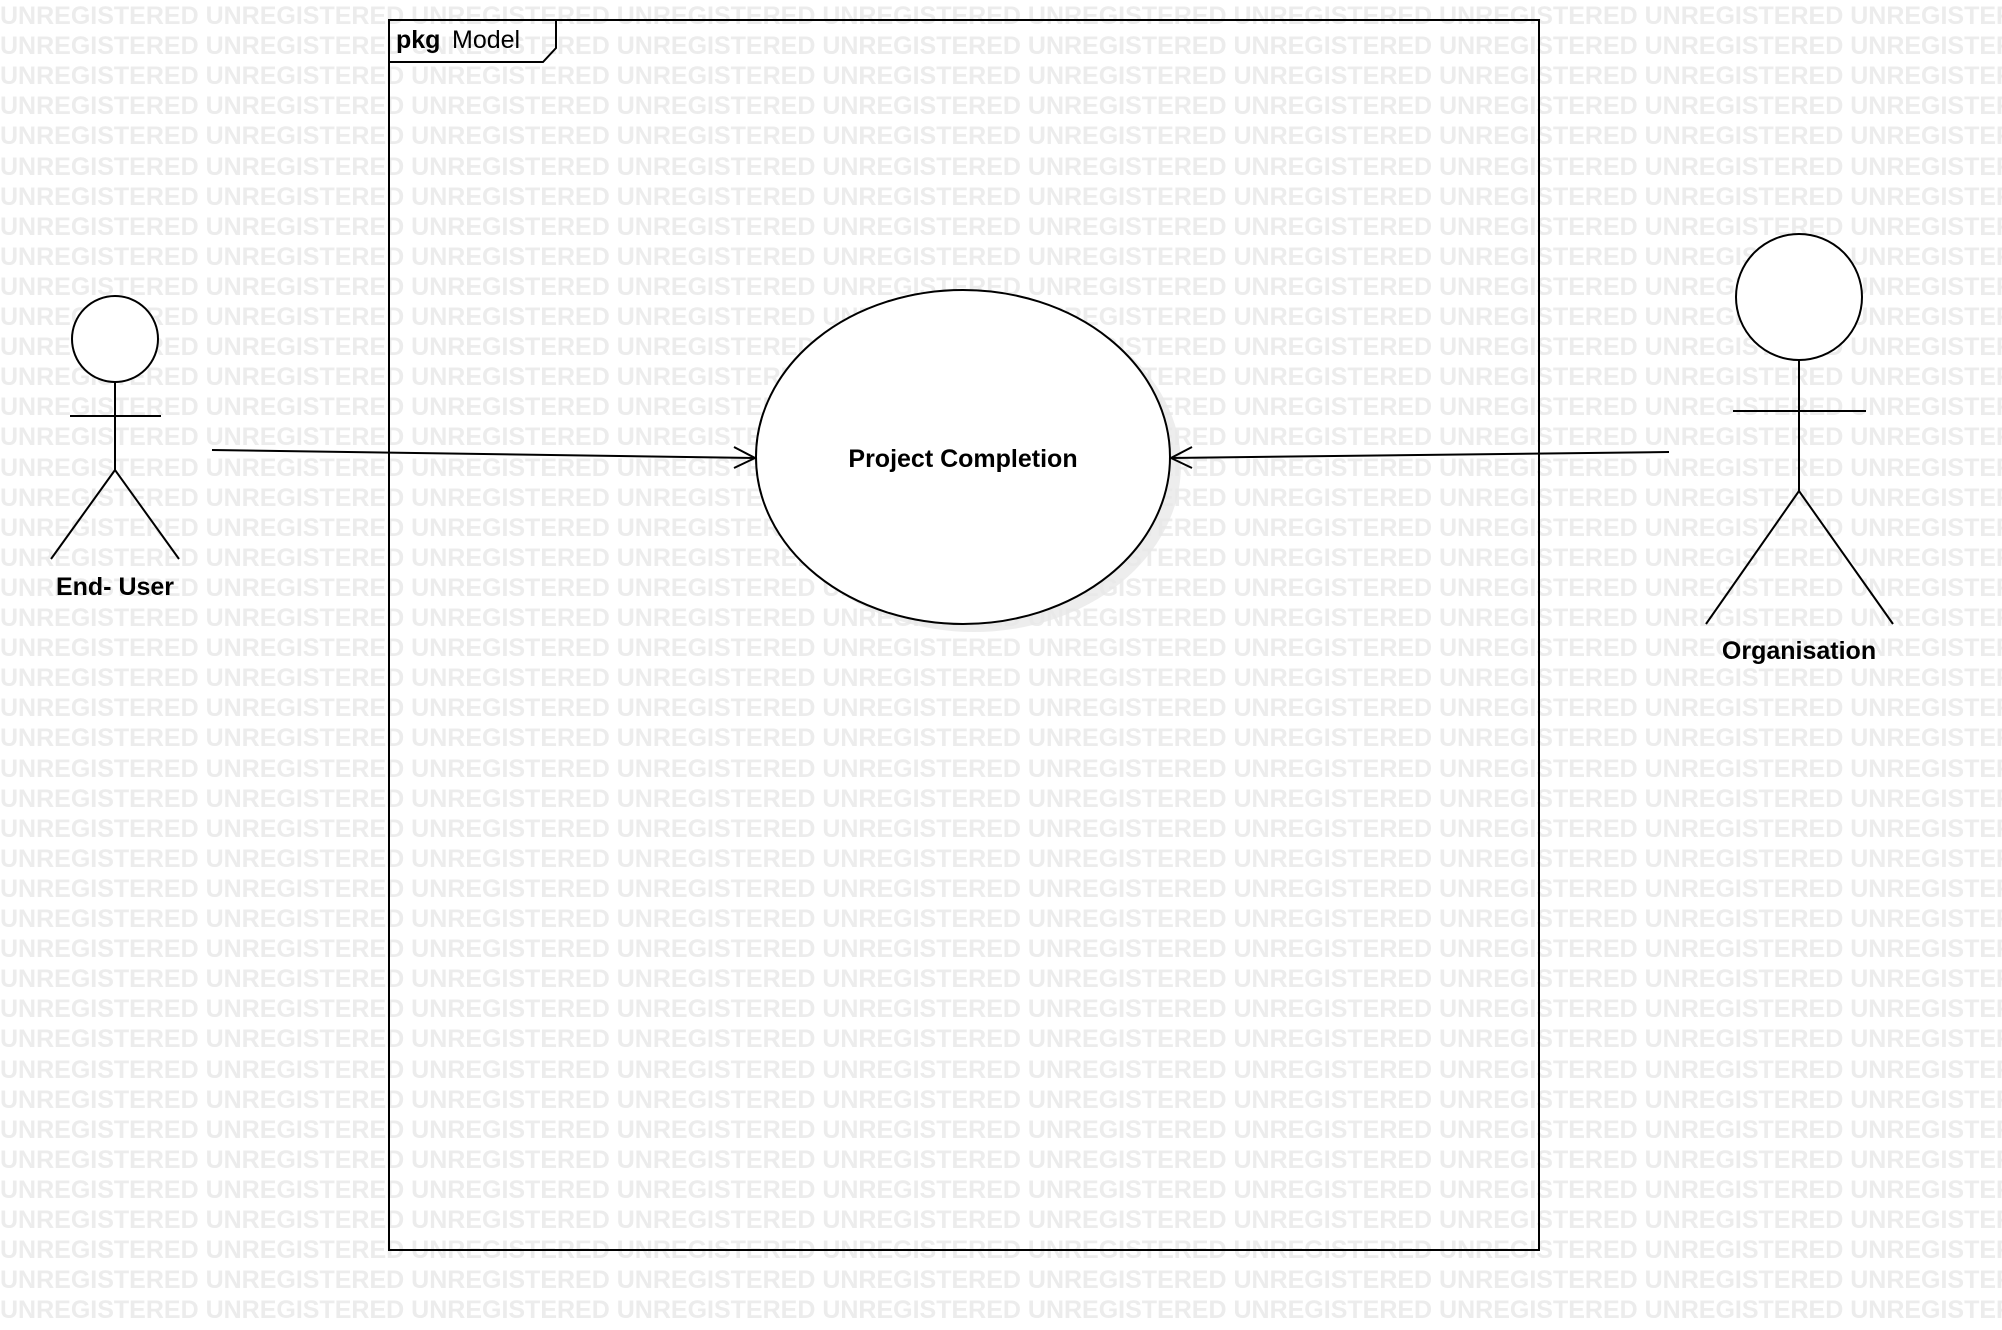  Describe the element at coordinates (418, 40) in the screenshot. I see `package-keyword: pkg` at that location.